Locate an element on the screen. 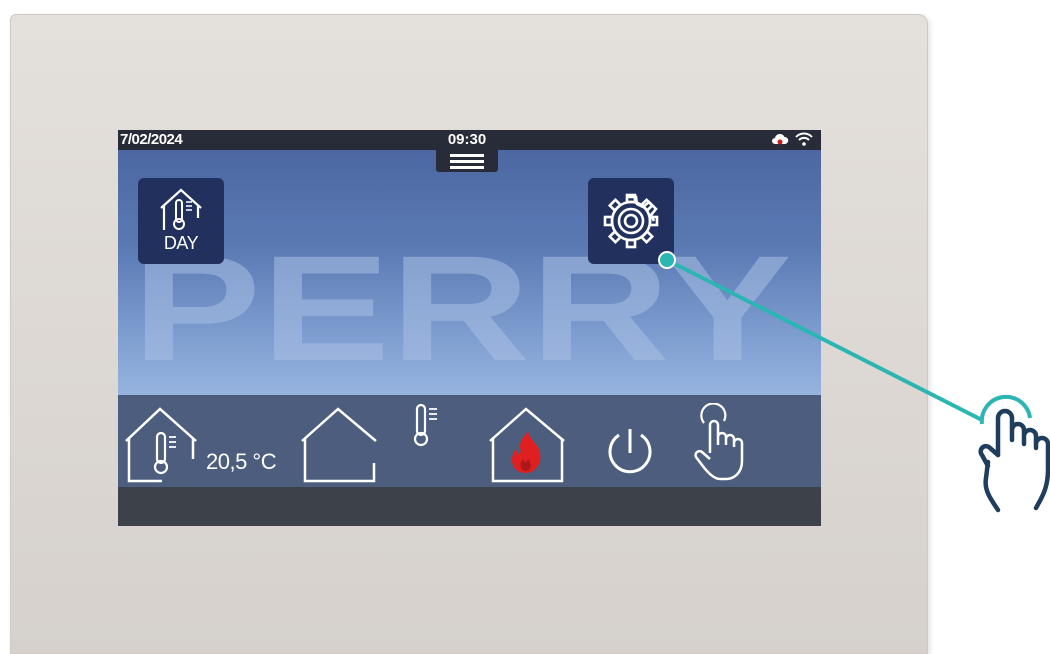 Image resolution: width=1050 pixels, height=654 pixels. menu-tab: 09:30 is located at coordinates (467, 151).